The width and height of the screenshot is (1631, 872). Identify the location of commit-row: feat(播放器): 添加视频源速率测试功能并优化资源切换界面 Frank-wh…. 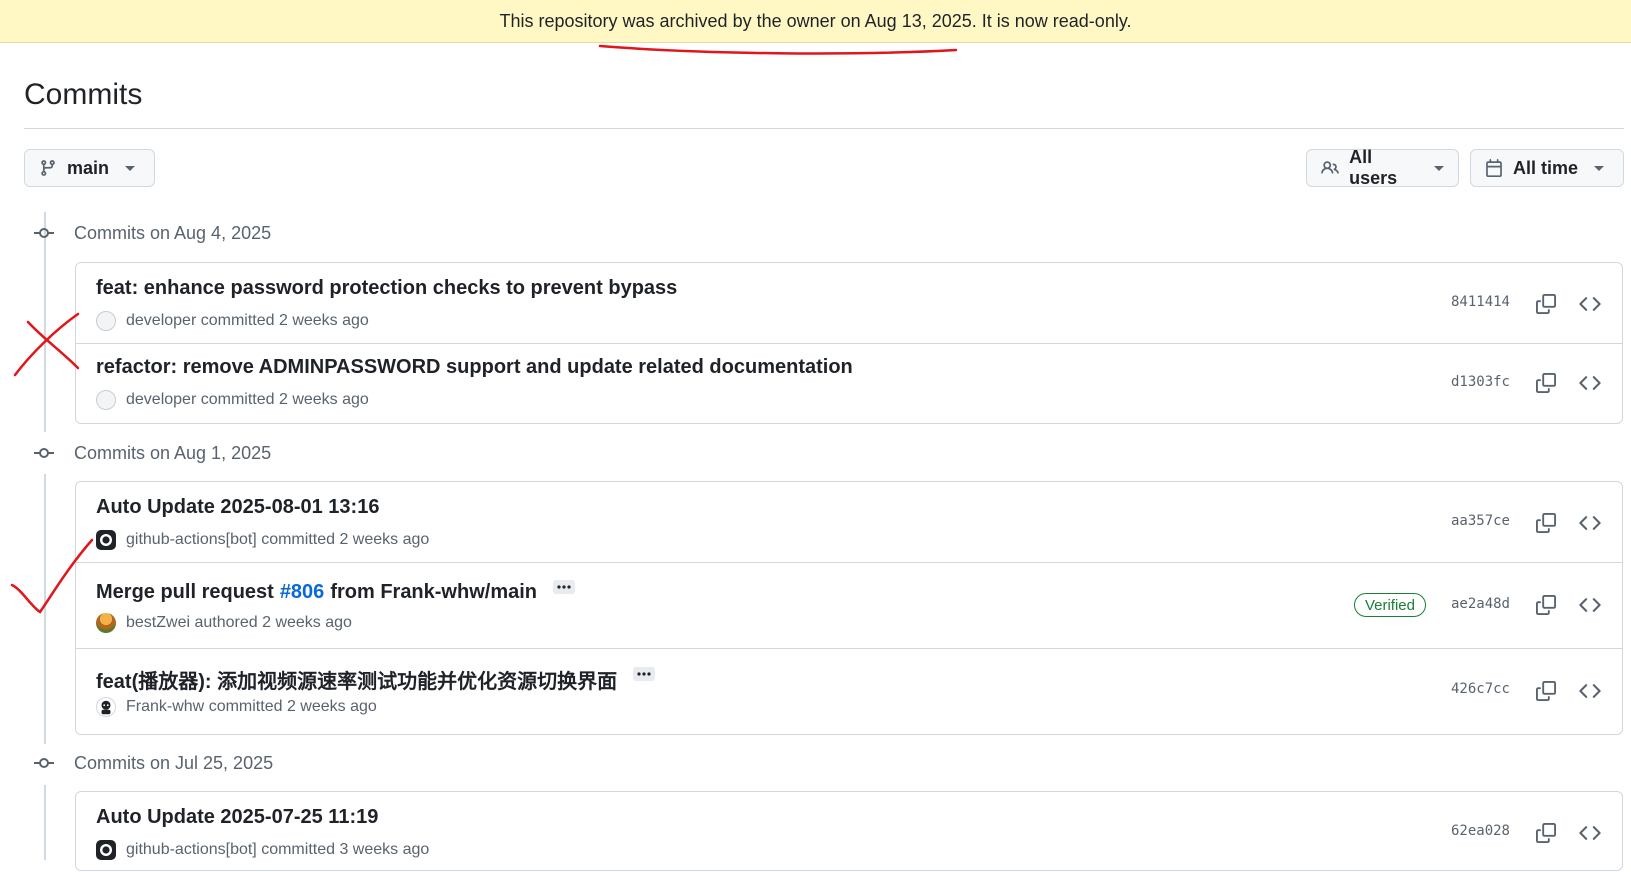
(849, 692).